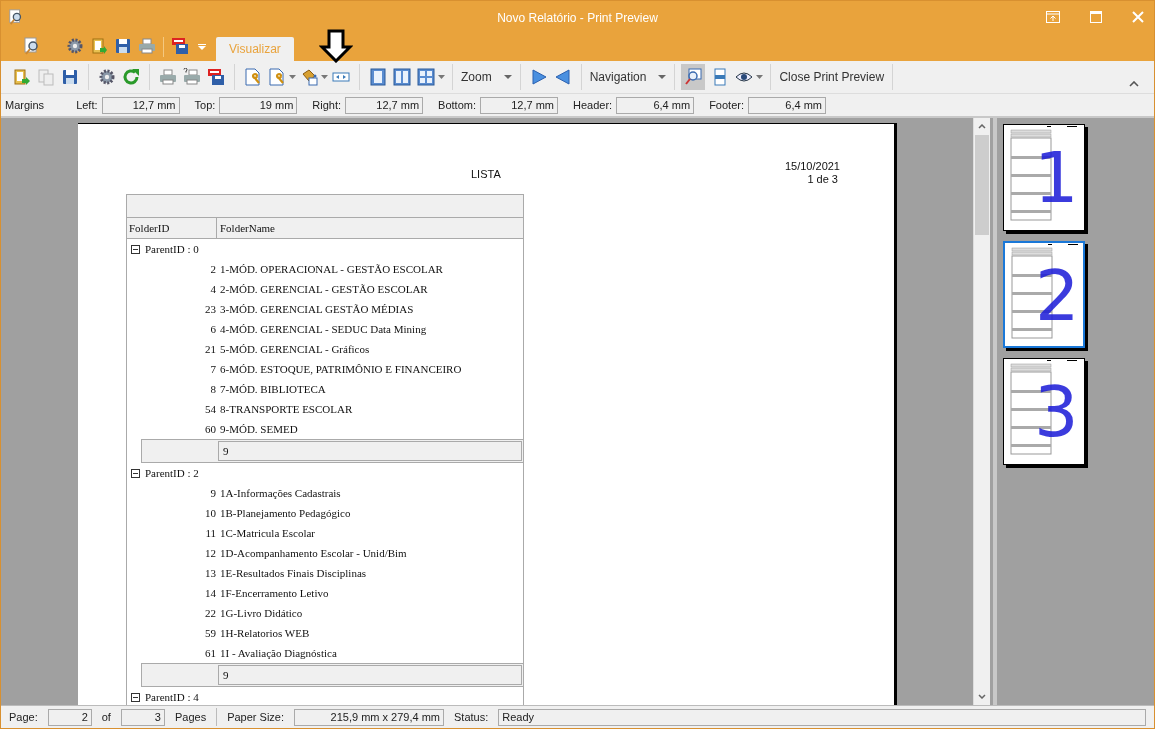 This screenshot has height=729, width=1155. Describe the element at coordinates (210, 633) in the screenshot. I see `table-cell-text: 59` at that location.